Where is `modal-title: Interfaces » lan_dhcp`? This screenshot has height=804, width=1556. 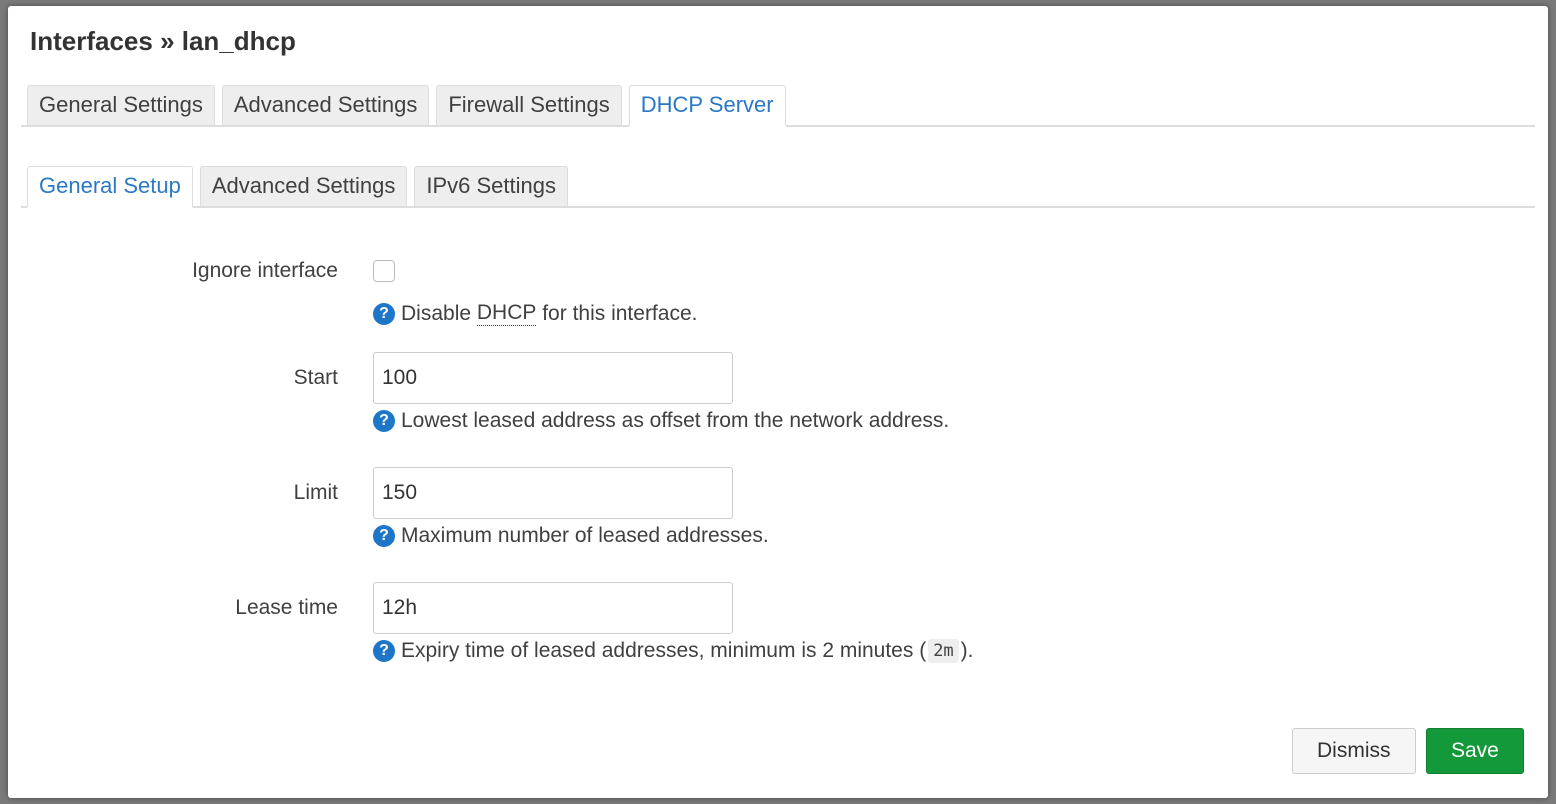
modal-title: Interfaces » lan_dhcp is located at coordinates (163, 41).